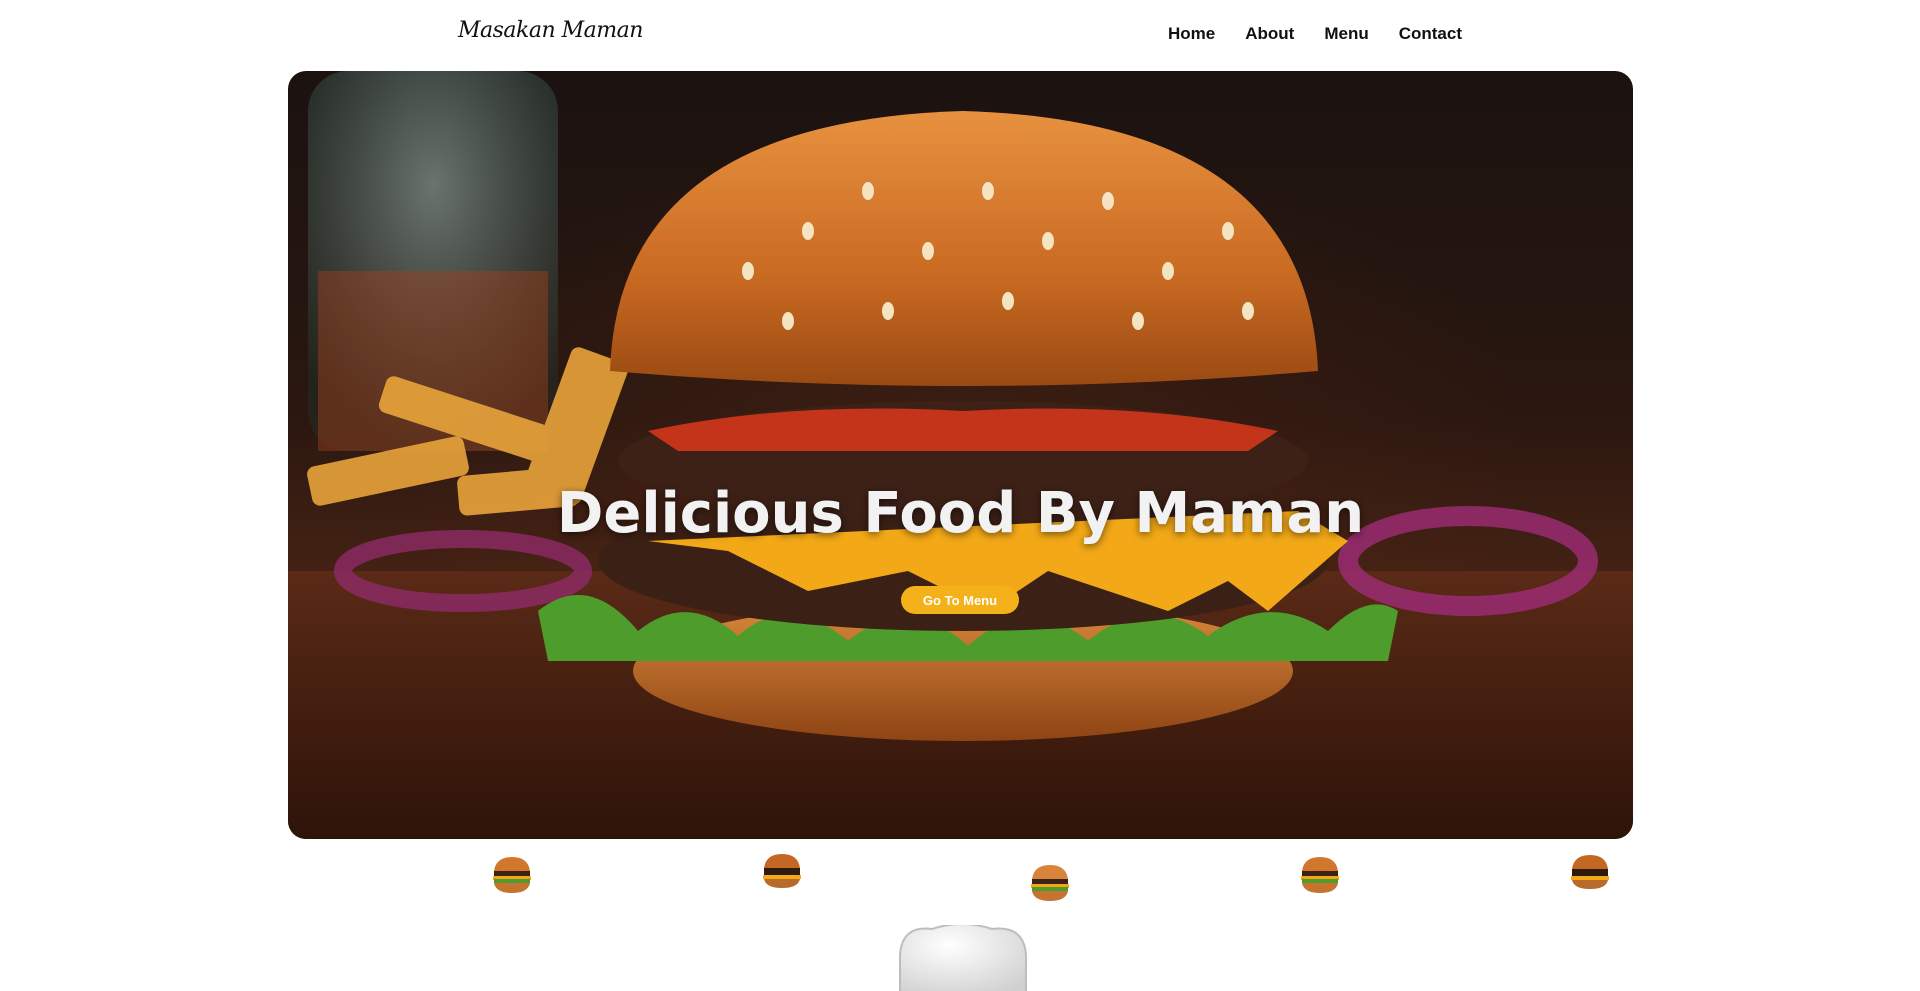 Image resolution: width=1920 pixels, height=991 pixels. What do you see at coordinates (960, 36) in the screenshot?
I see `site-header: Masakan Maman Home About Menu Contact` at bounding box center [960, 36].